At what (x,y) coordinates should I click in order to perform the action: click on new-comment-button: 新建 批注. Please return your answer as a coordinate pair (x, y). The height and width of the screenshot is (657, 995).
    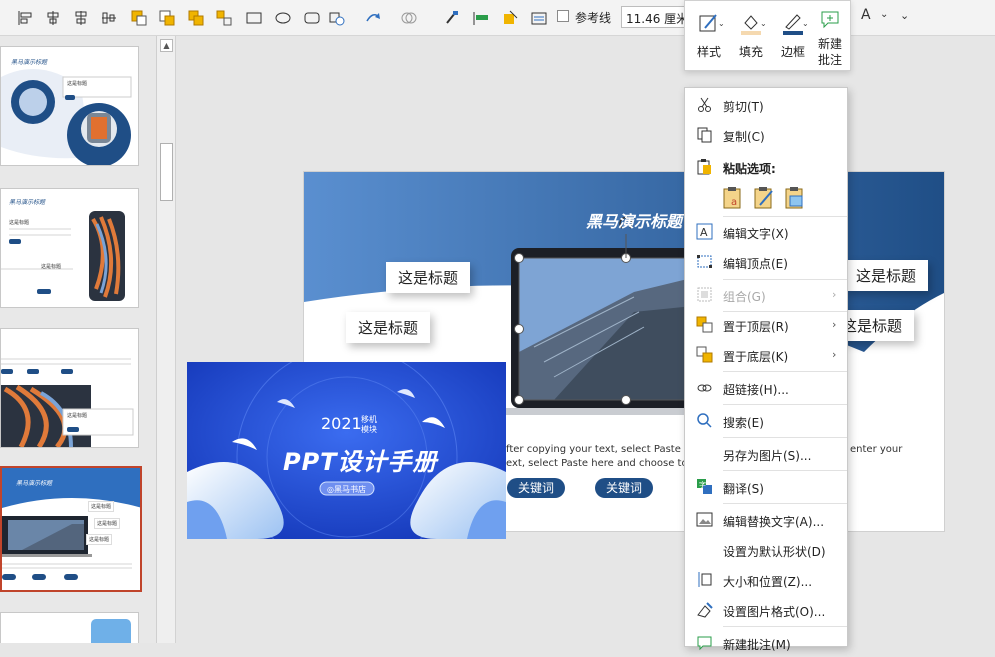
    Looking at the image, I should click on (830, 37).